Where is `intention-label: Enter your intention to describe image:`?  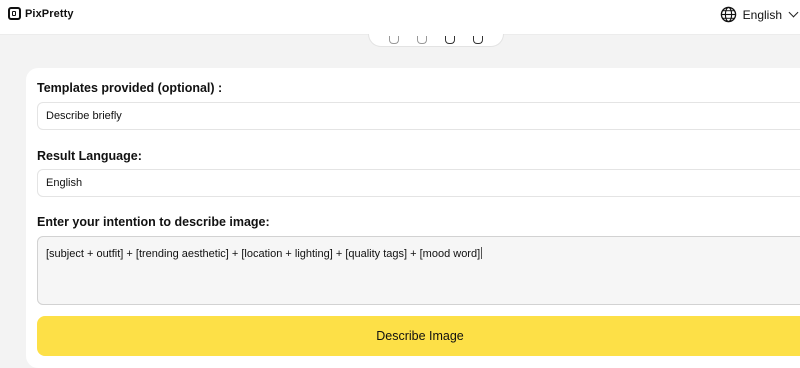 intention-label: Enter your intention to describe image: is located at coordinates (153, 222).